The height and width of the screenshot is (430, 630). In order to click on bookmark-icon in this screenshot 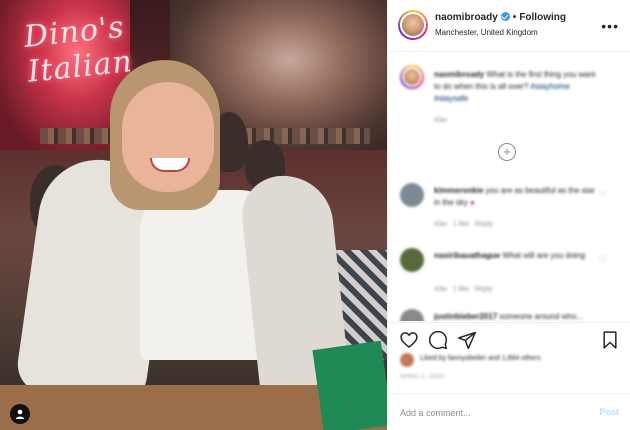, I will do `click(610, 340)`.